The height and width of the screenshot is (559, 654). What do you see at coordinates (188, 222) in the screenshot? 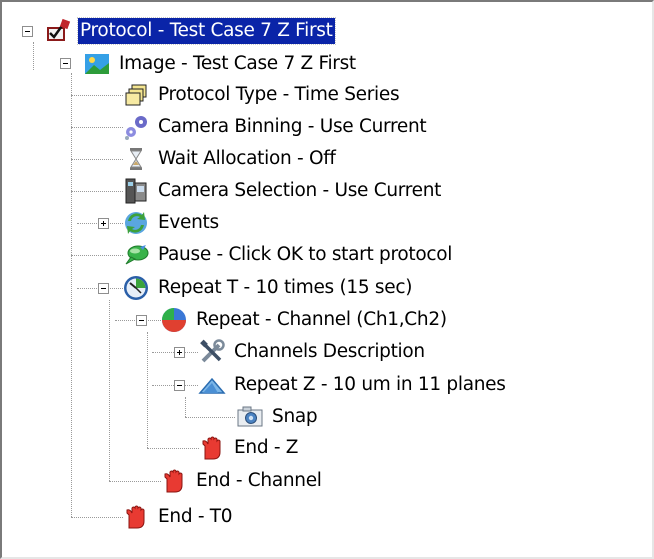
I see `tree-item-label: Events` at bounding box center [188, 222].